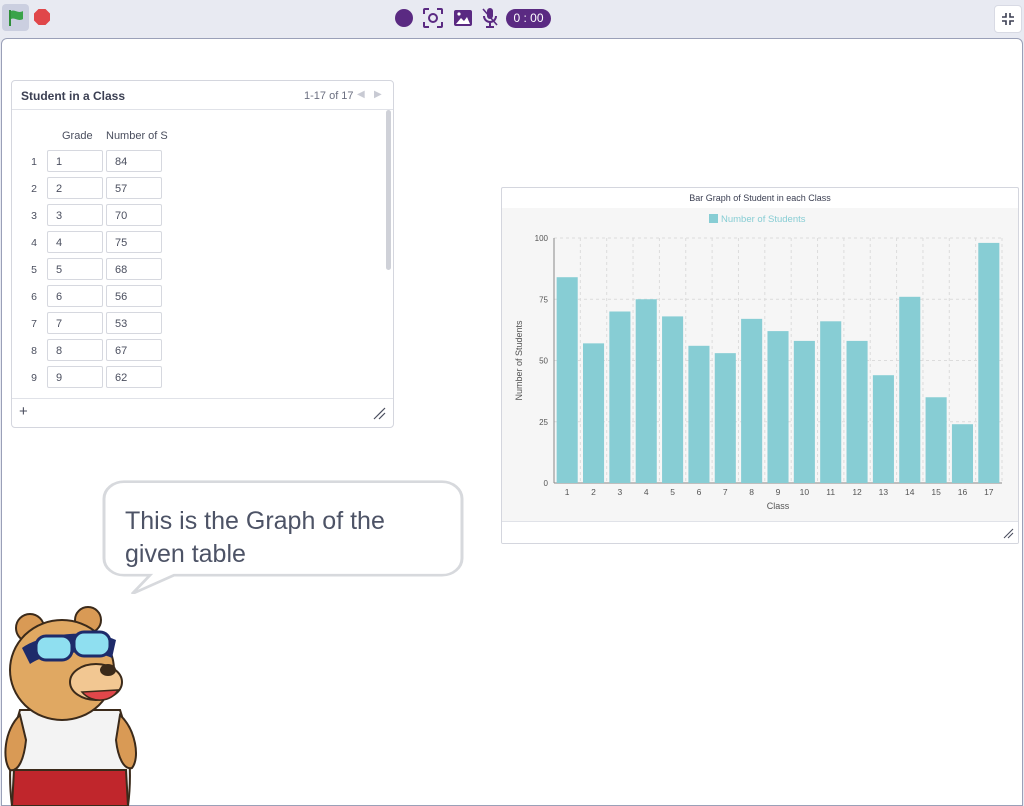  I want to click on count-cell: 56, so click(134, 296).